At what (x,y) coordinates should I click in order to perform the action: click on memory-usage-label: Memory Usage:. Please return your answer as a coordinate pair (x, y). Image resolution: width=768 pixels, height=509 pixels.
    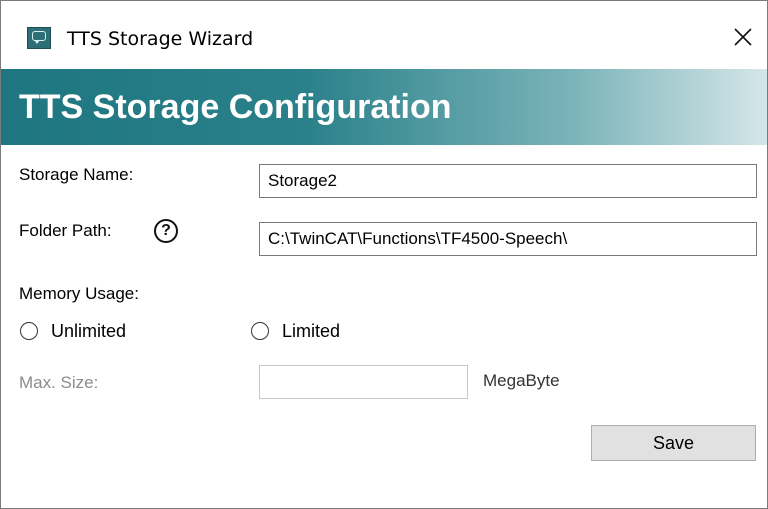
    Looking at the image, I should click on (79, 293).